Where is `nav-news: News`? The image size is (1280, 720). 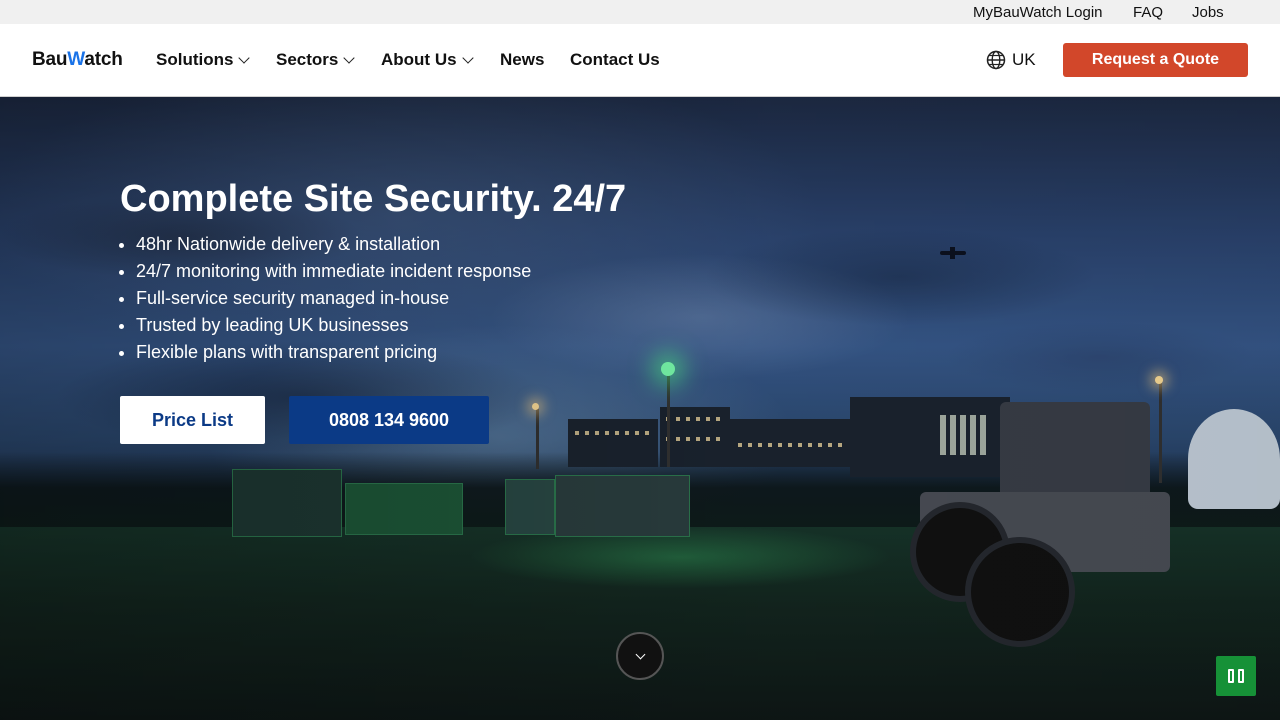 nav-news: News is located at coordinates (522, 60).